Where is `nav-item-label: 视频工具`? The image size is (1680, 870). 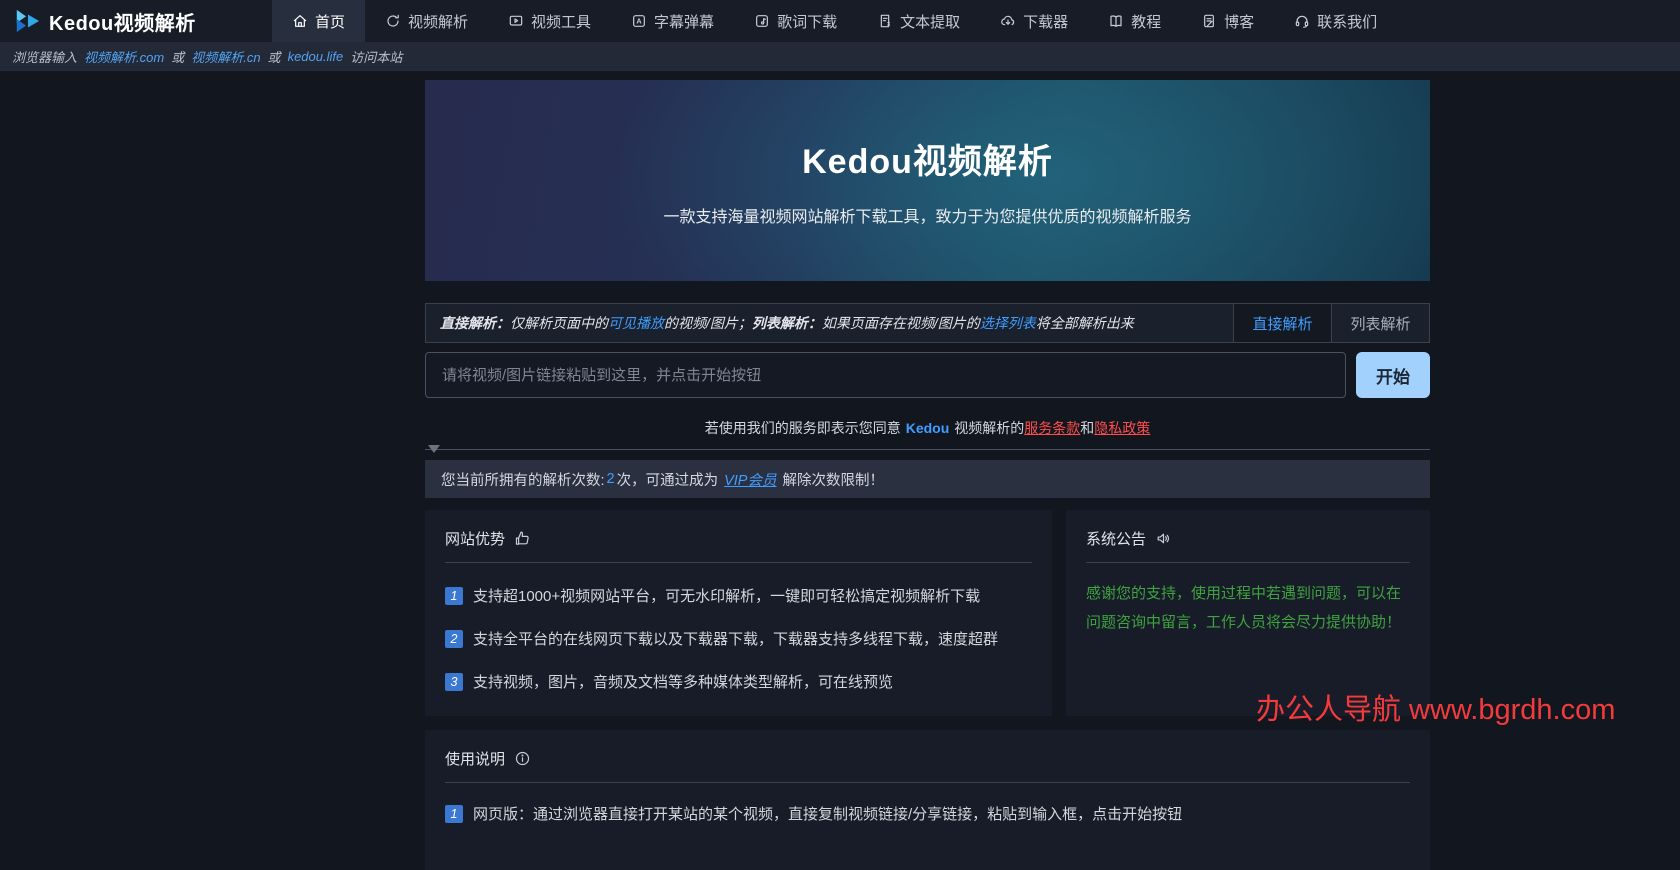 nav-item-label: 视频工具 is located at coordinates (561, 22).